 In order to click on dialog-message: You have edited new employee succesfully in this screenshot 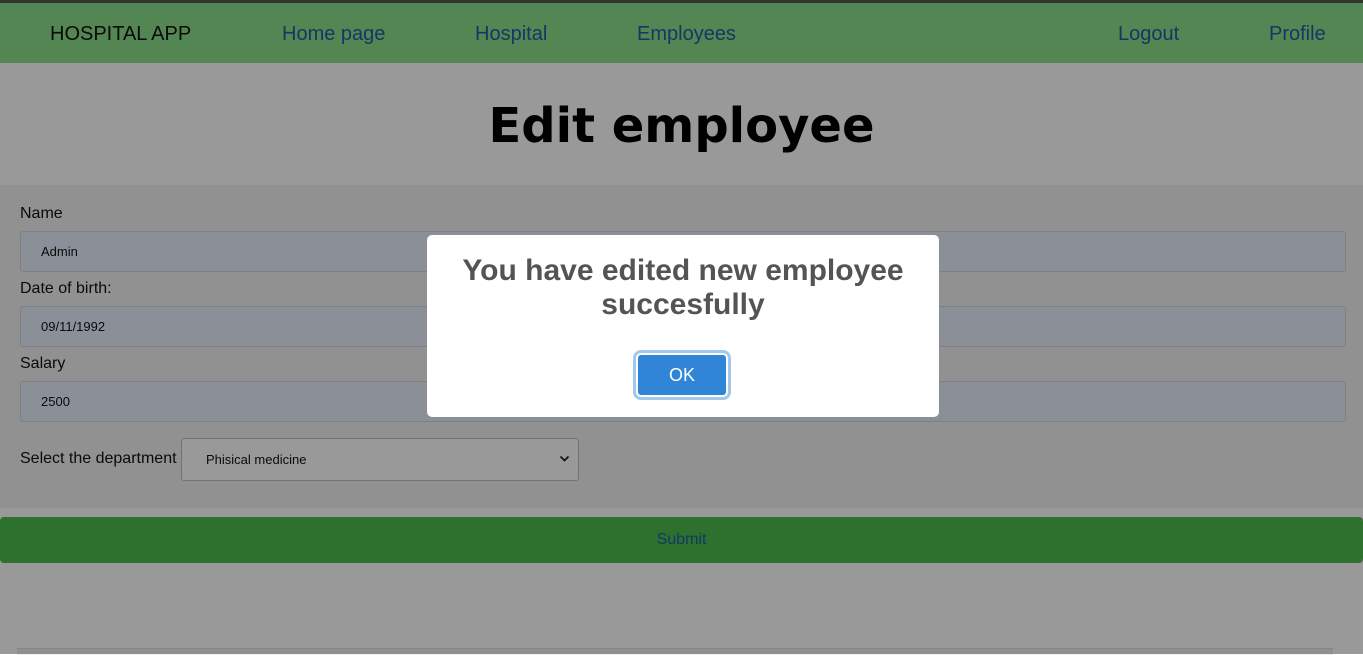, I will do `click(683, 288)`.